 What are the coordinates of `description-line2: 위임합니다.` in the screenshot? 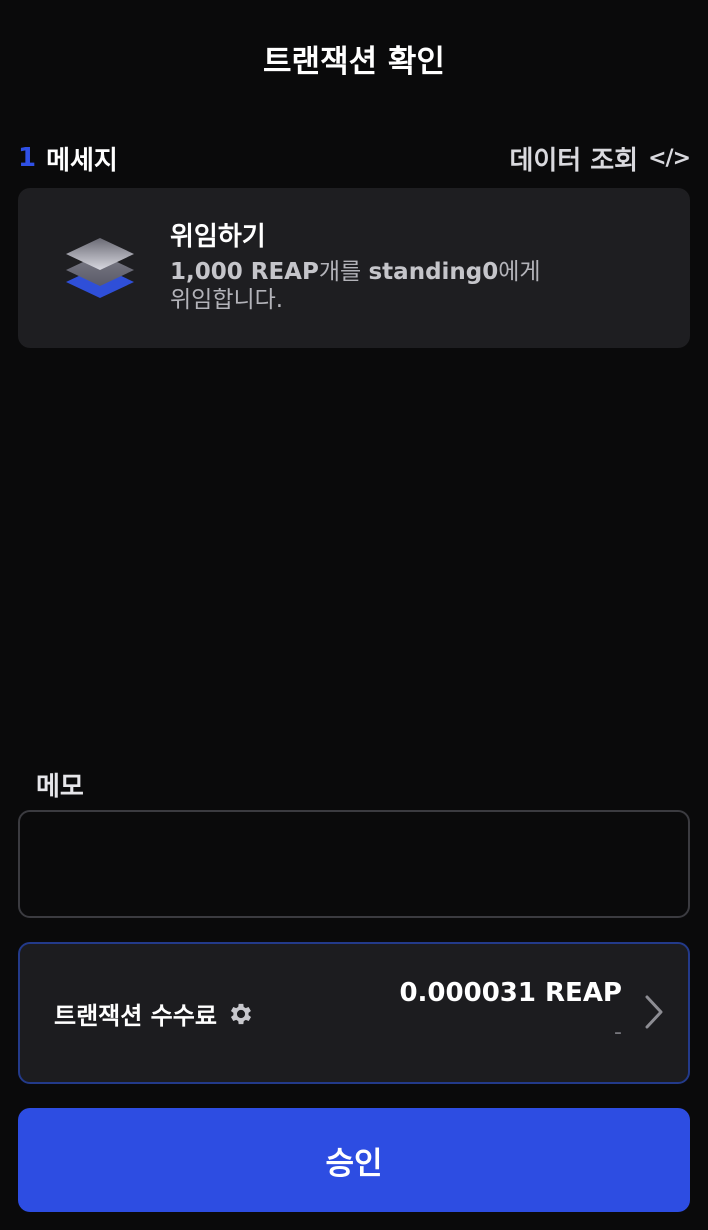 It's located at (227, 300).